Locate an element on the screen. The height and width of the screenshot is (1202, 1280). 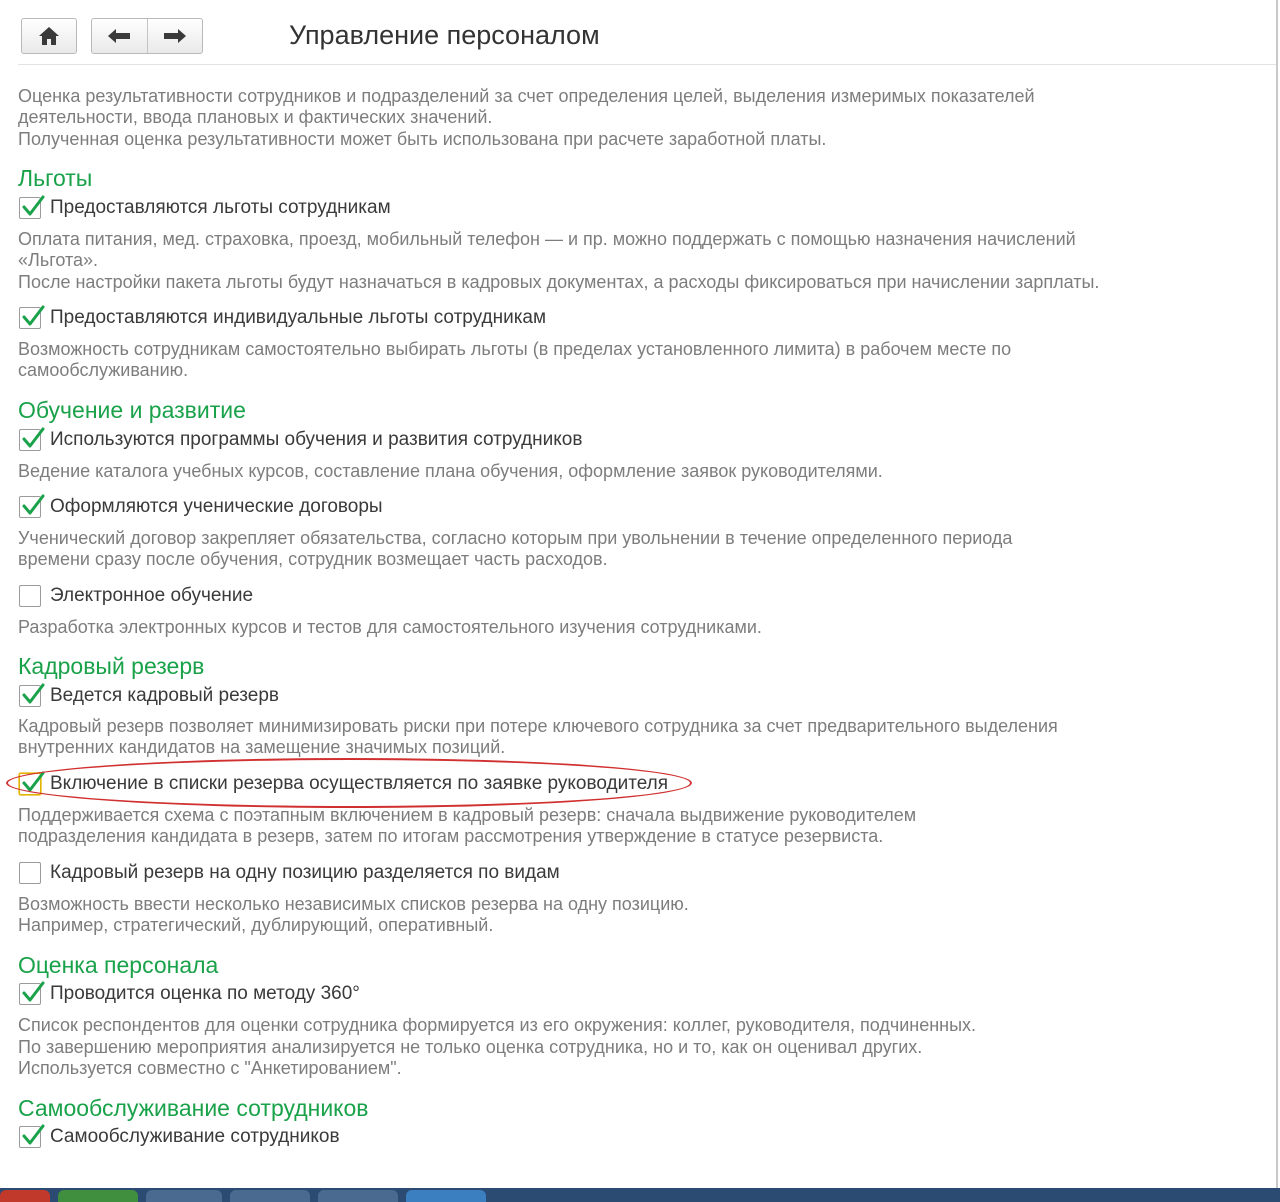
checkbox-student-contracts: Оформляются ученические договоры is located at coordinates (201, 506).